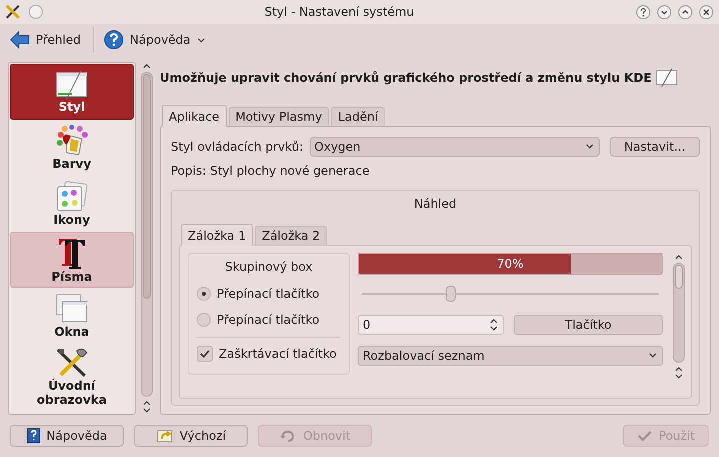 Image resolution: width=719 pixels, height=457 pixels. Describe the element at coordinates (358, 116) in the screenshot. I see `tab: Ladění` at that location.